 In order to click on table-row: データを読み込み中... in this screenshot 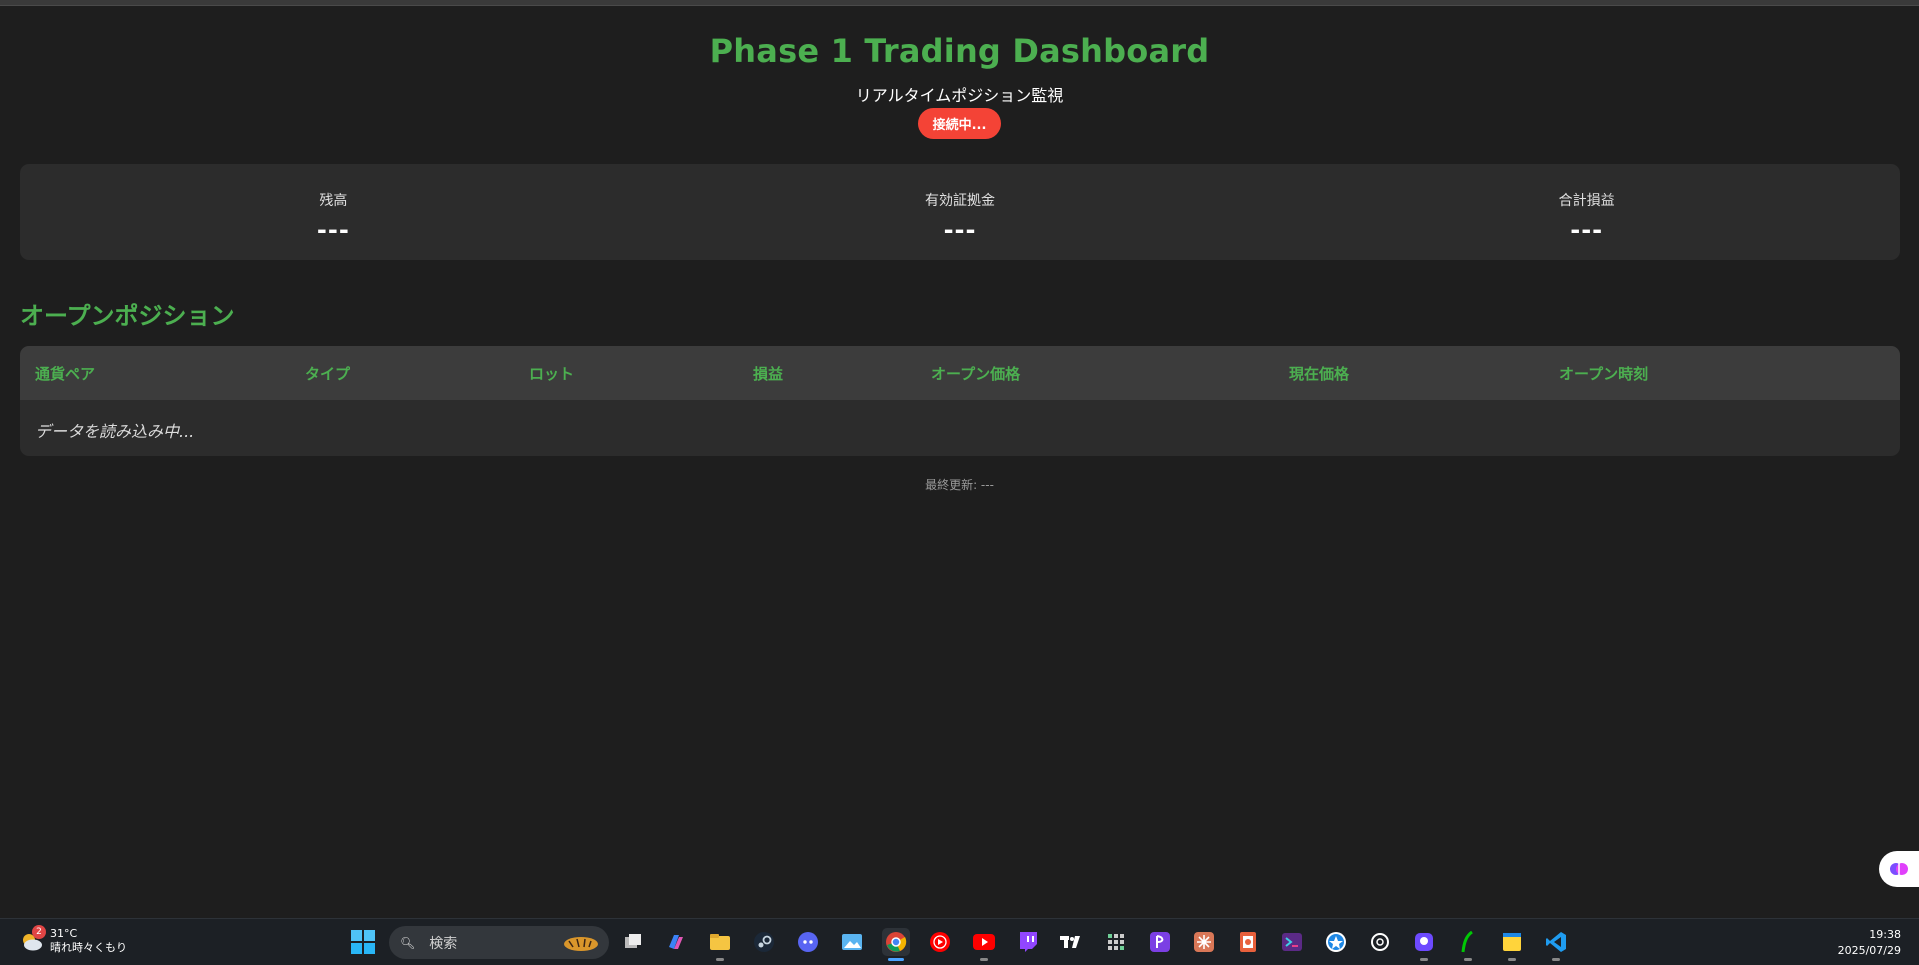, I will do `click(960, 428)`.